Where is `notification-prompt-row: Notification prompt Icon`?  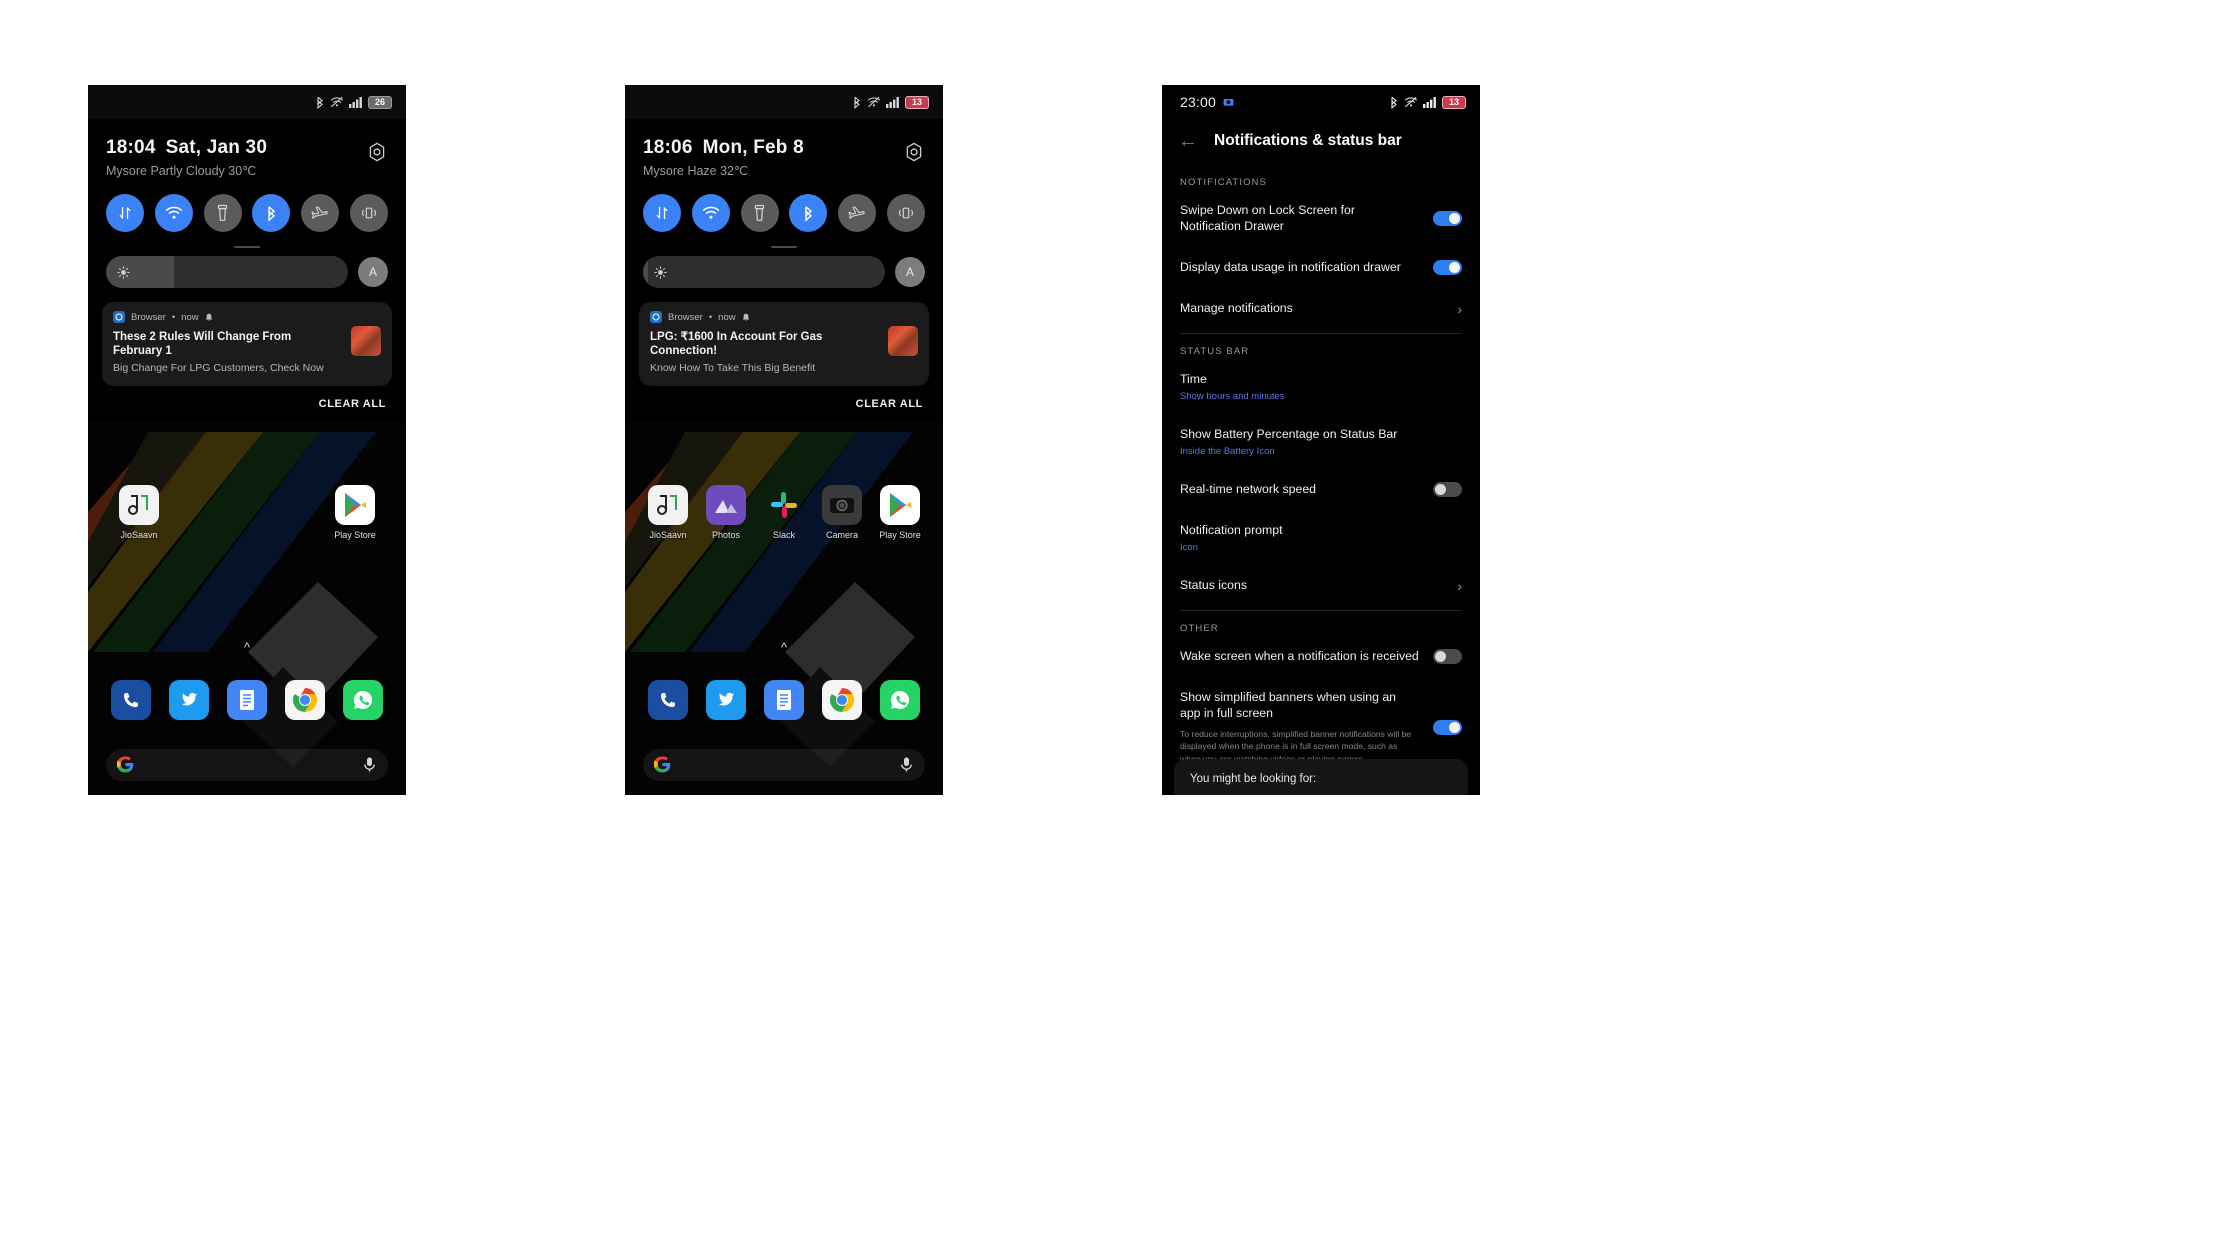
notification-prompt-row: Notification prompt Icon is located at coordinates (1321, 537).